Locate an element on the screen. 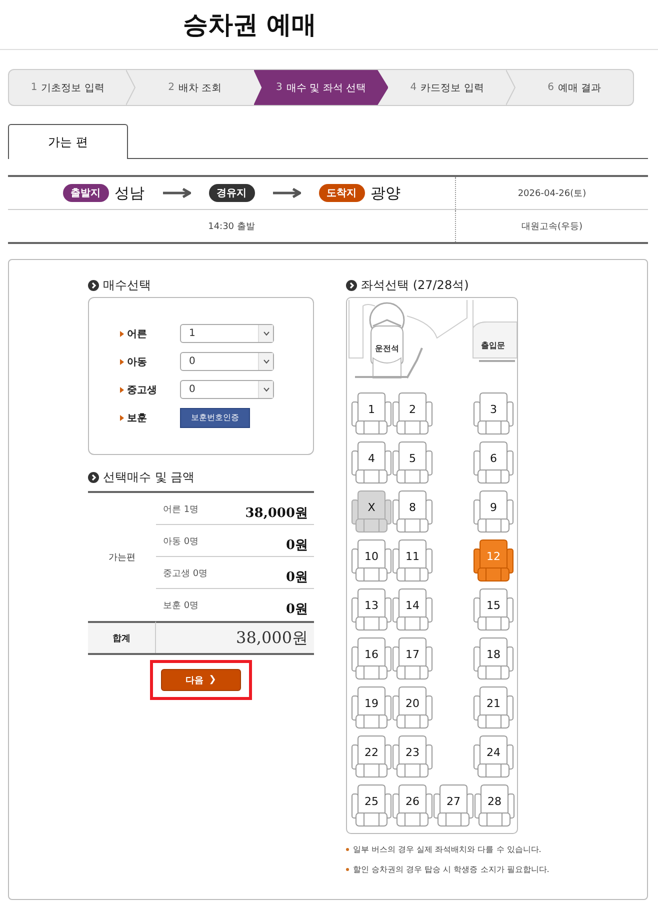 This screenshot has height=902, width=658. table-cell-text: 어른 1명 is located at coordinates (181, 510).